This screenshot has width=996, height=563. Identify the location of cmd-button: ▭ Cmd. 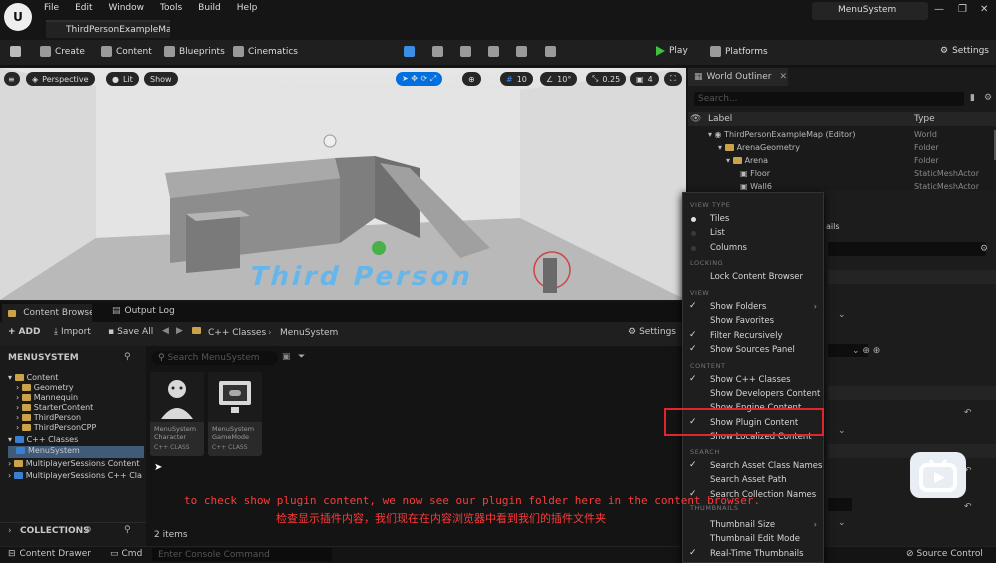
(126, 554).